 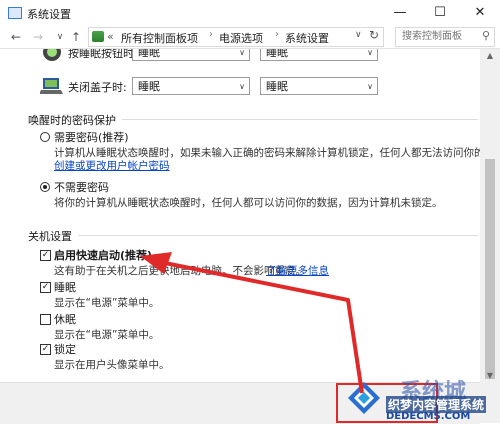 I want to click on sleep-button-plugged-select: 睡眠 ∨, so click(x=319, y=55).